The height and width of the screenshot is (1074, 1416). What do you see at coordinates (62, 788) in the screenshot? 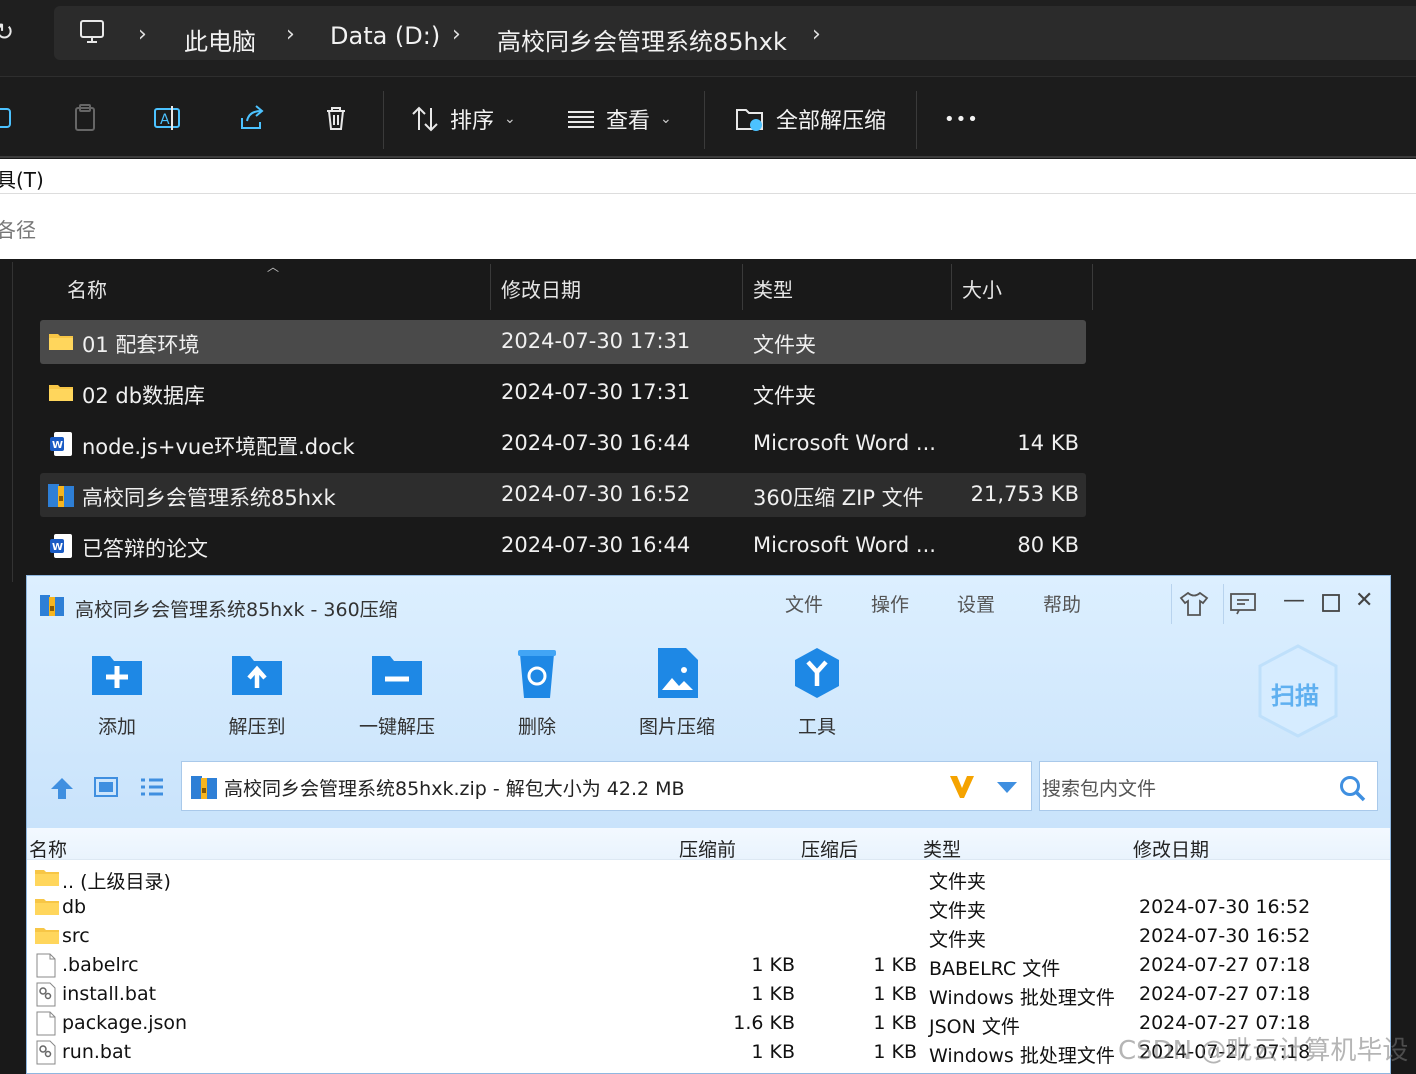
I see `up-arrow-icon` at bounding box center [62, 788].